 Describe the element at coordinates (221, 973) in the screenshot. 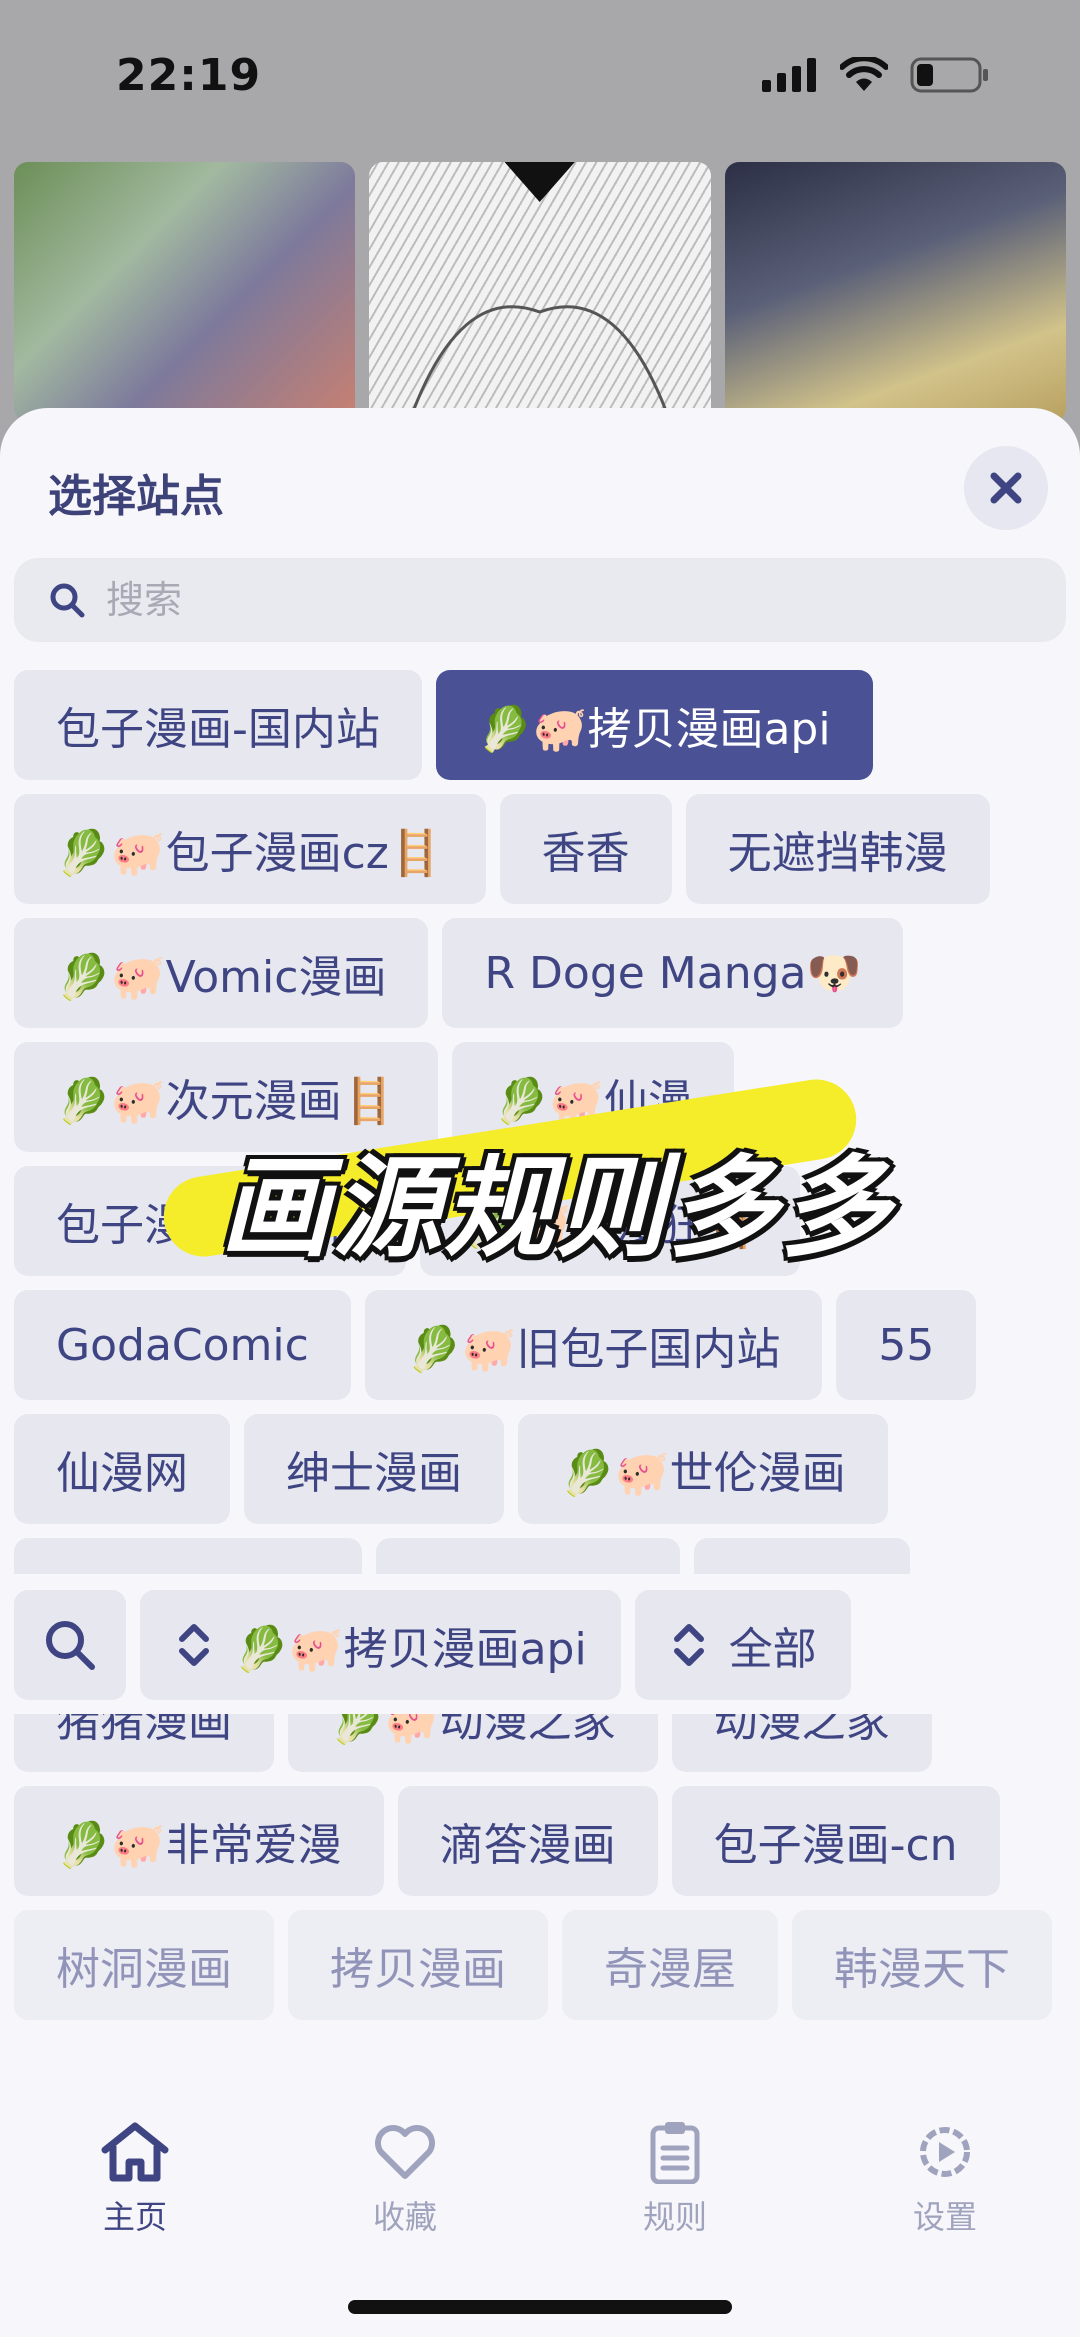

I see `site-chip: 🥬🐖Vomic漫画` at that location.